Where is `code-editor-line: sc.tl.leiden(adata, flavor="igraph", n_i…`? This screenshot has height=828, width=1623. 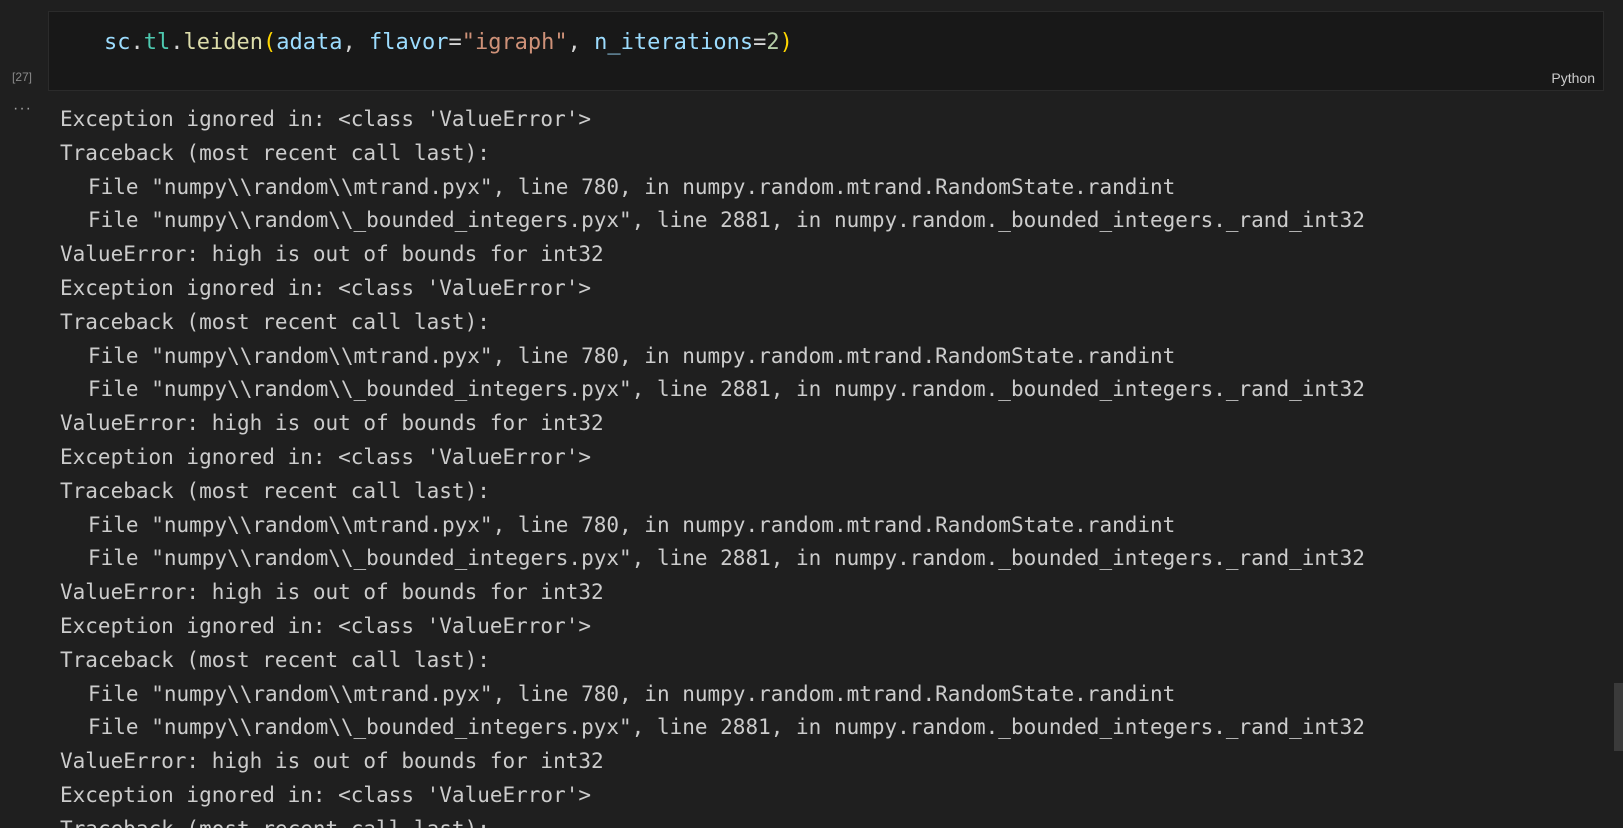 code-editor-line: sc.tl.leiden(adata, flavor="igraph", n_i… is located at coordinates (448, 43).